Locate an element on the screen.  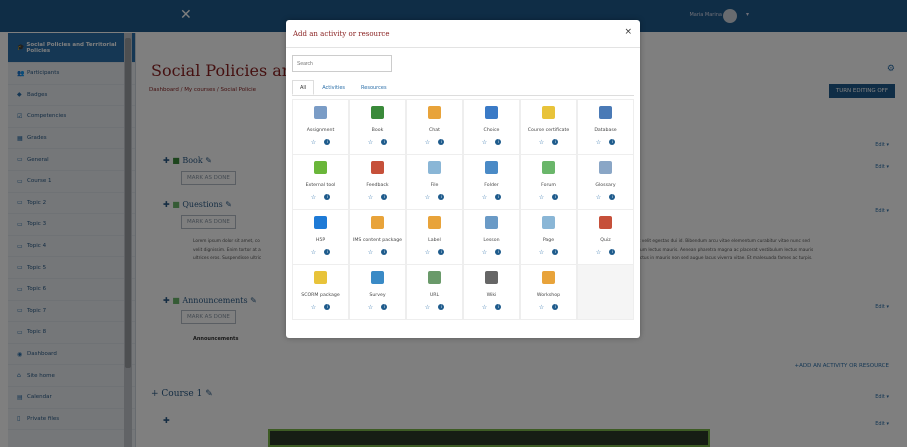
tab-all: All is located at coordinates (303, 87).